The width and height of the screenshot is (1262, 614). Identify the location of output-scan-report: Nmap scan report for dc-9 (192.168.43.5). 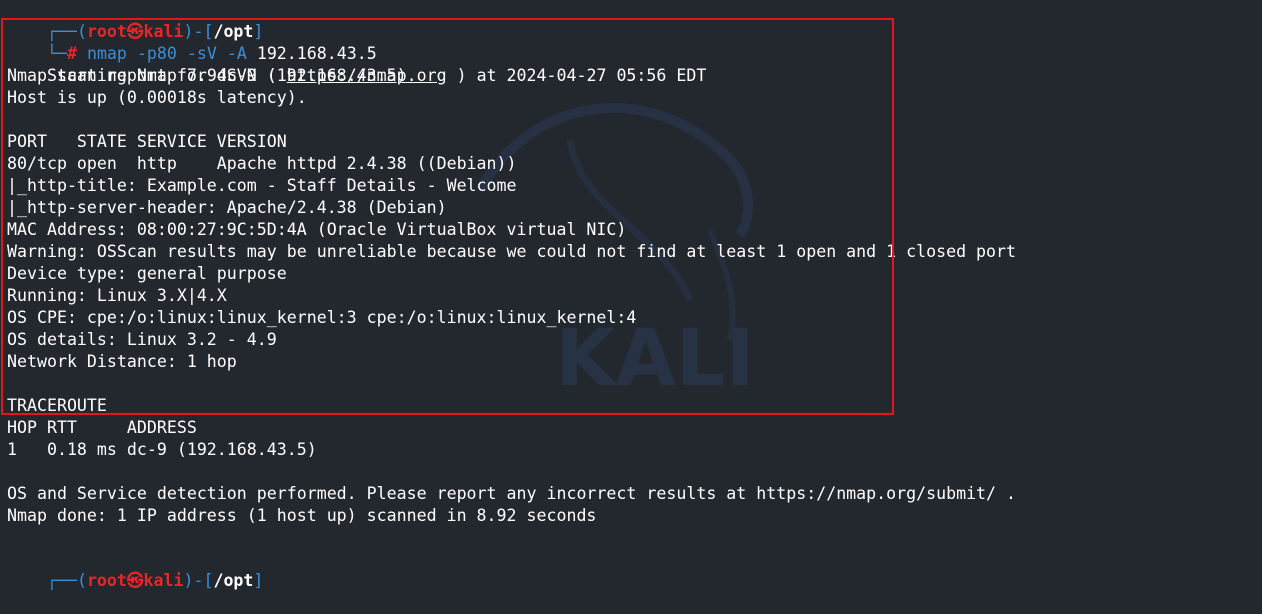
(207, 75).